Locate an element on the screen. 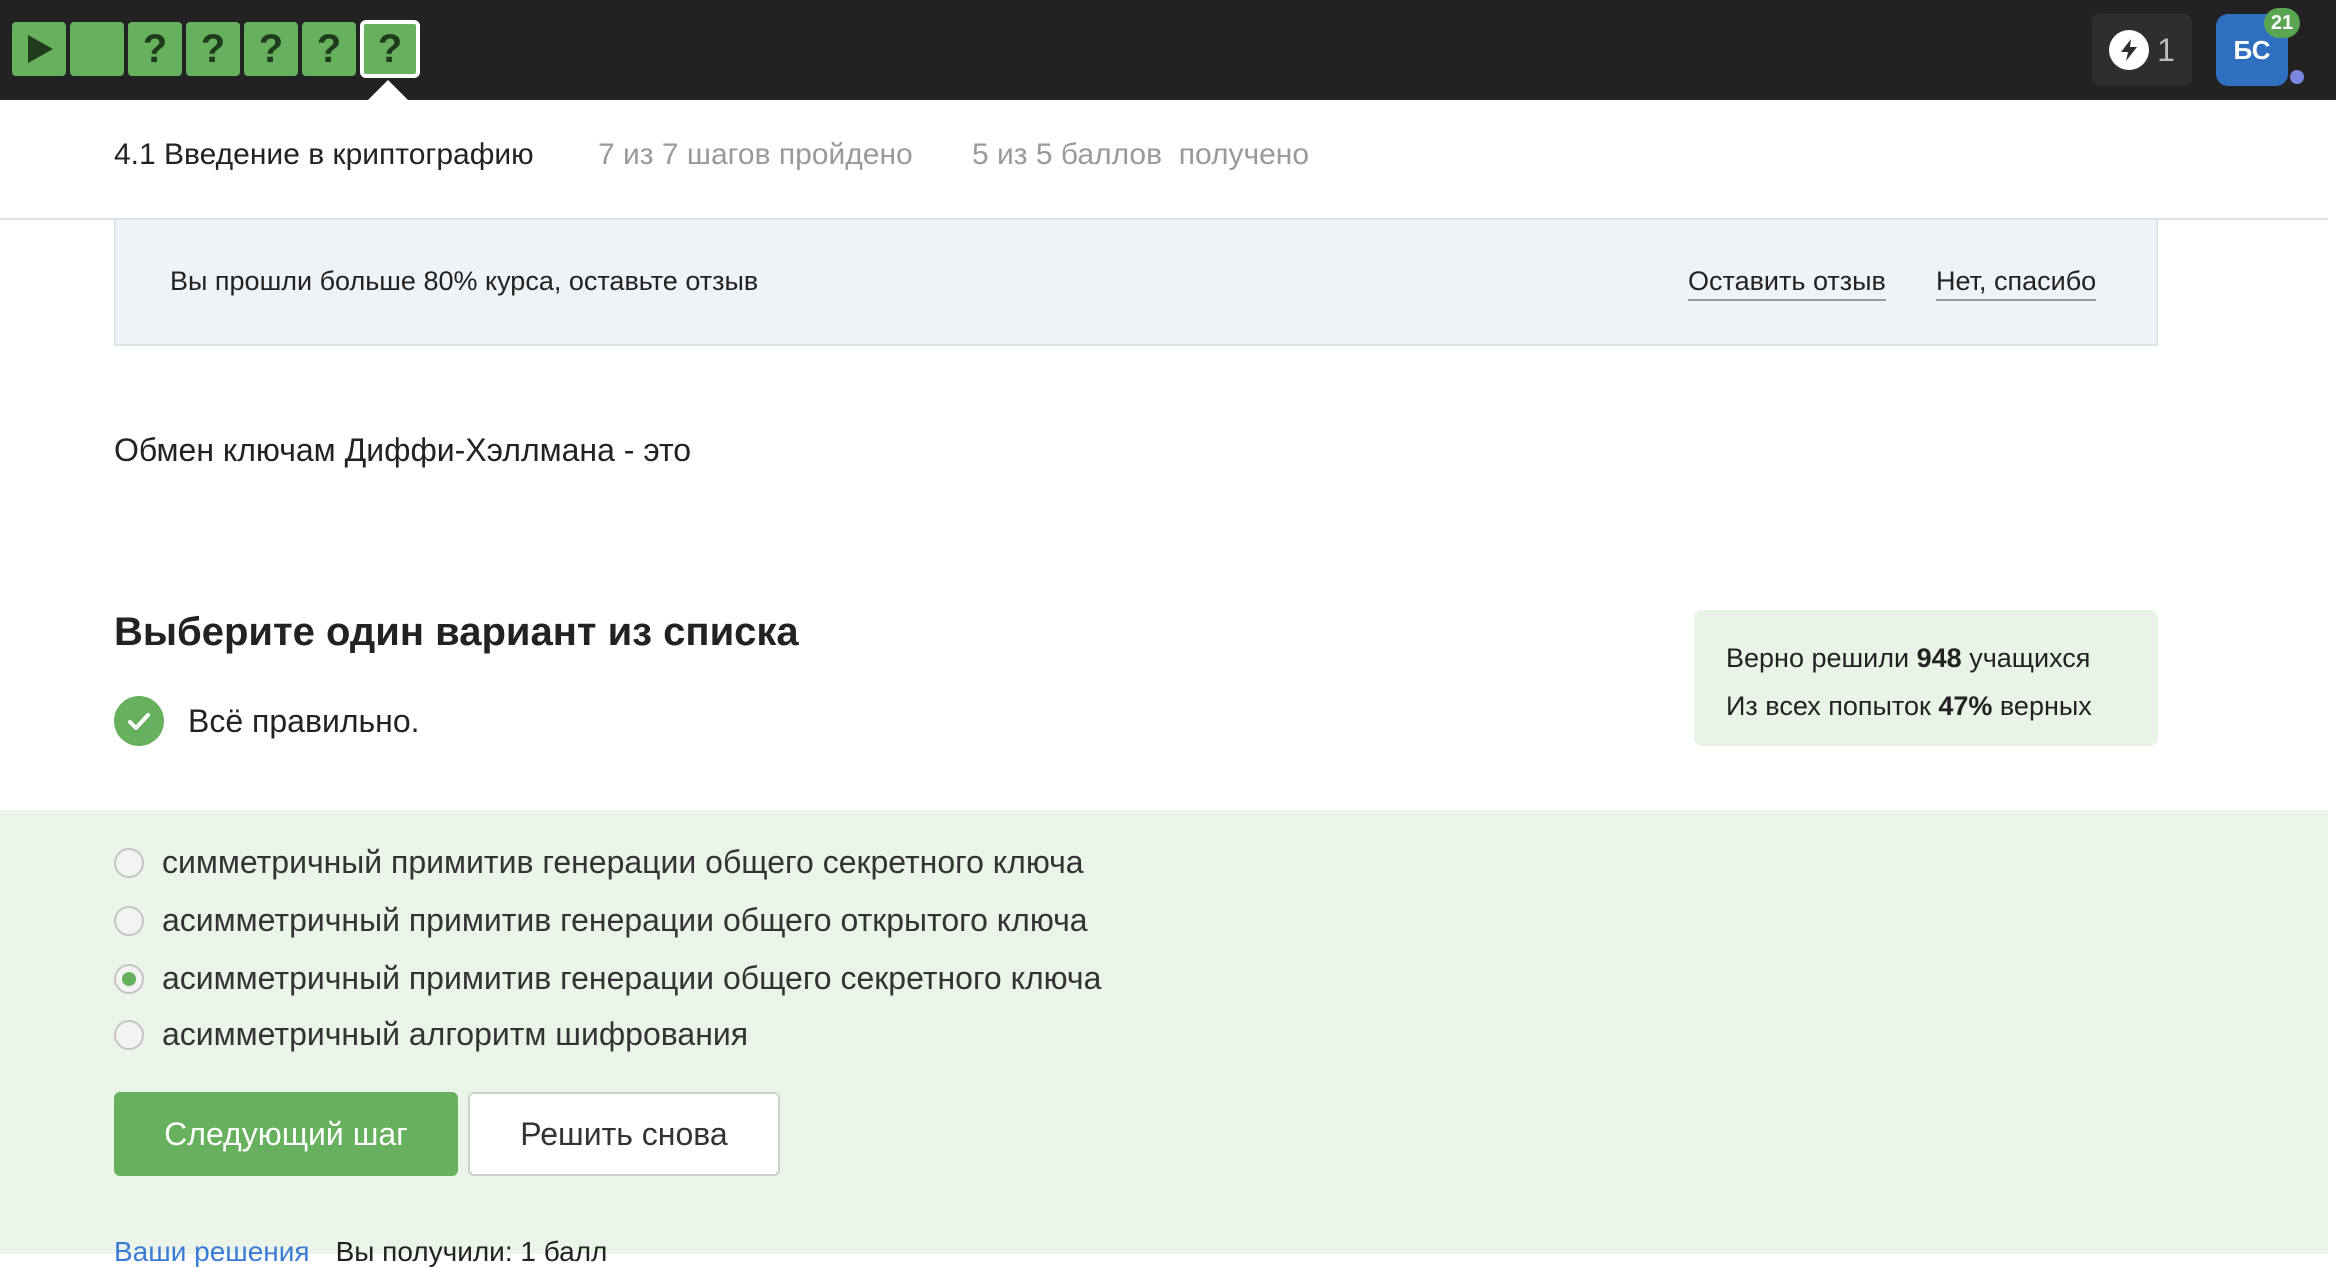  step-video is located at coordinates (39, 49).